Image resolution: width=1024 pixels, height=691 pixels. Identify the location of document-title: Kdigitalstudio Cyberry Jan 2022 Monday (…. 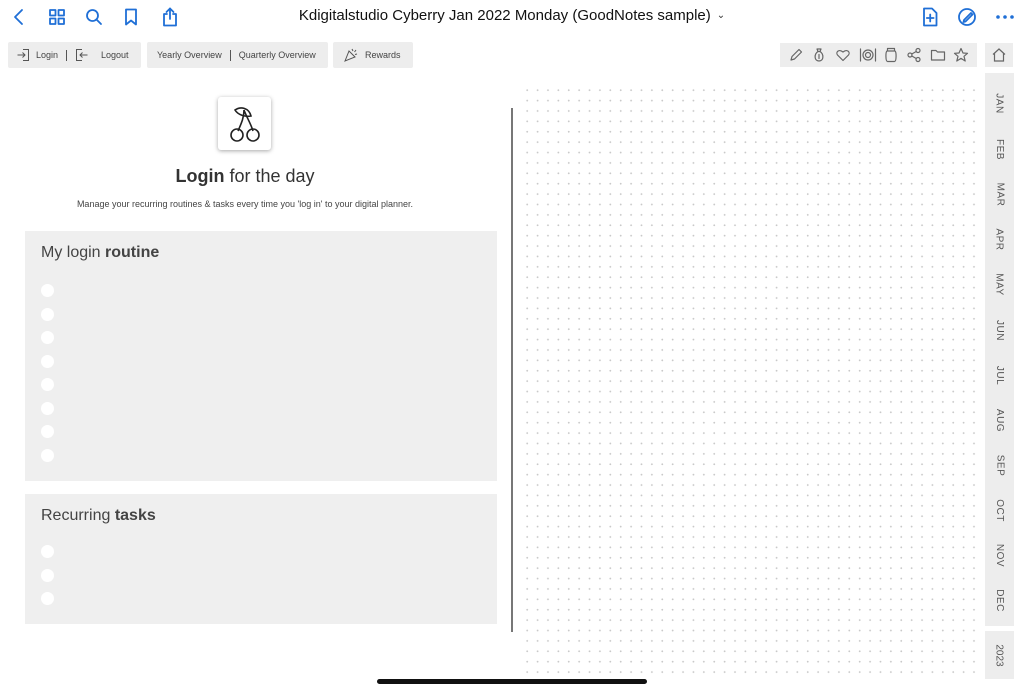
(512, 15).